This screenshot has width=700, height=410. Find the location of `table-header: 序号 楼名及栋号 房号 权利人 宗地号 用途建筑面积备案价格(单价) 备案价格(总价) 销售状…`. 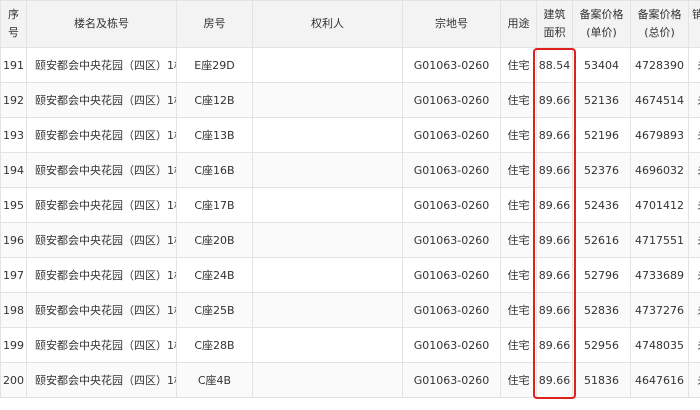

table-header: 序号 楼名及栋号 房号 权利人 宗地号 用途建筑面积备案价格(单价) 备案价格(总价) 销售状… is located at coordinates (350, 24).